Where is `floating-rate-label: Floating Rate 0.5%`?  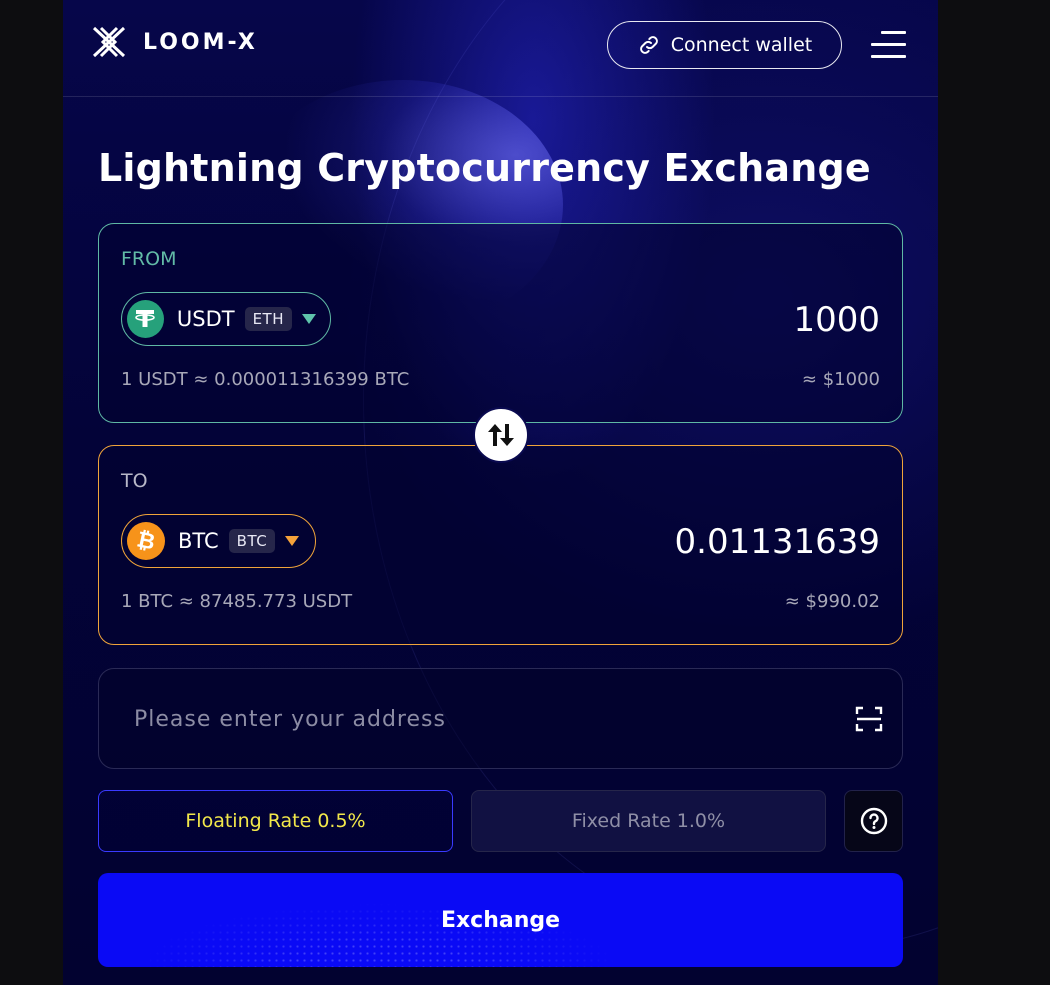 floating-rate-label: Floating Rate 0.5% is located at coordinates (275, 821).